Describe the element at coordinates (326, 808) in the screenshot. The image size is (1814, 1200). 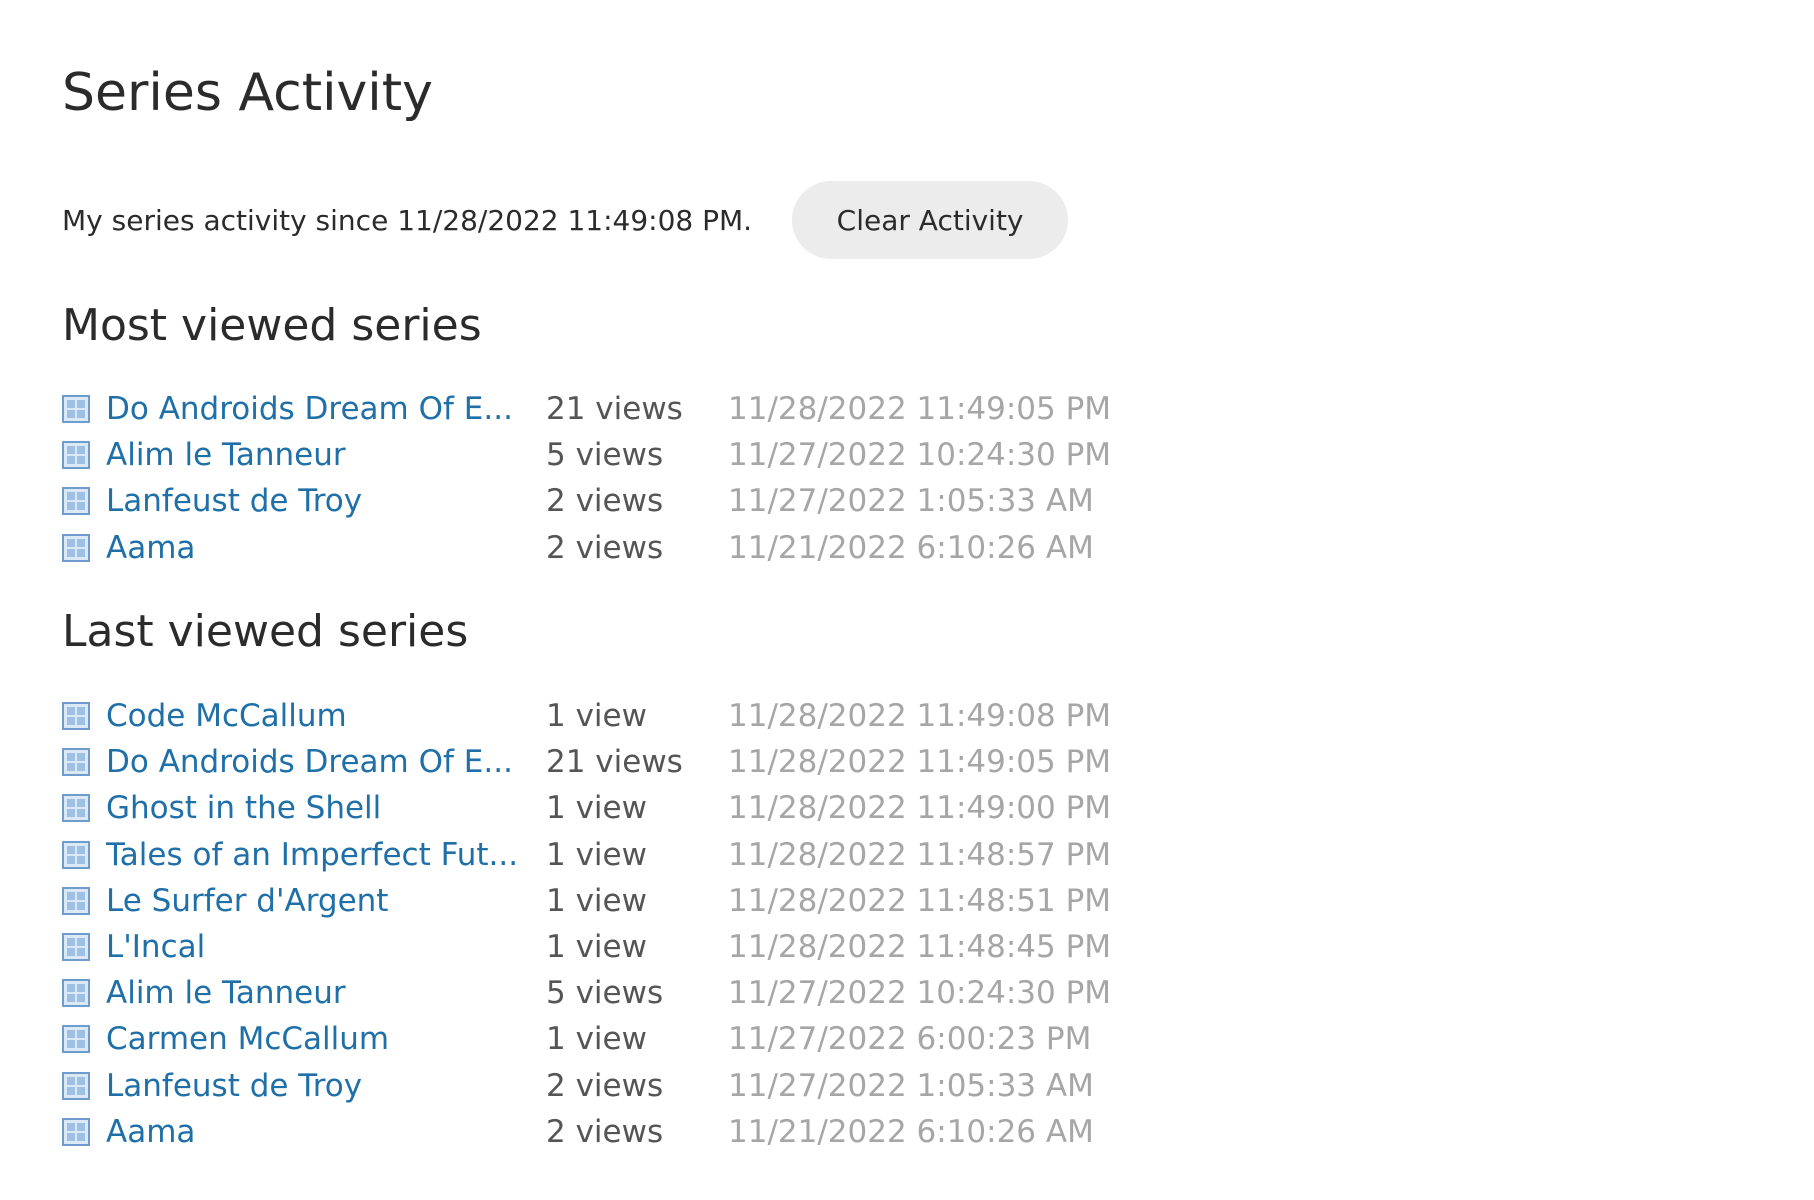
I see `series-title-link: Ghost in the Shell` at that location.